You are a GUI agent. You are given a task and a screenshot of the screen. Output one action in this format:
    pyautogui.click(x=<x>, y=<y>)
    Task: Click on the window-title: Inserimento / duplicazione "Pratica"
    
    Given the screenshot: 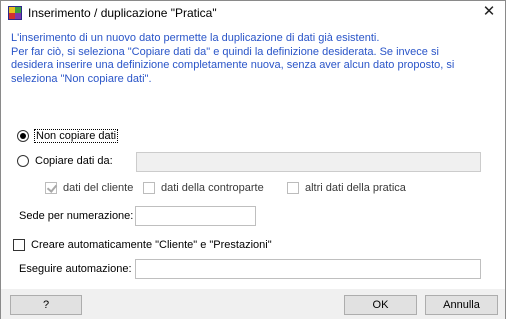 What is the action you would take?
    pyautogui.click(x=122, y=13)
    